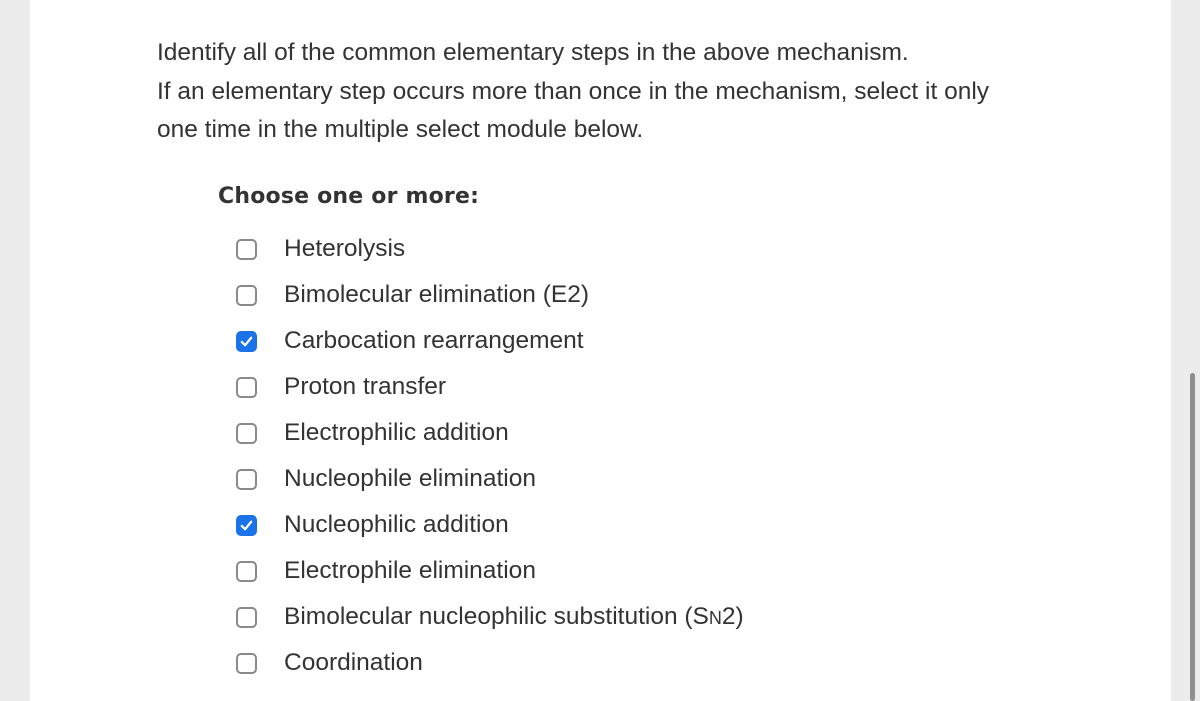  I want to click on option-item: Heterolysis, so click(490, 249).